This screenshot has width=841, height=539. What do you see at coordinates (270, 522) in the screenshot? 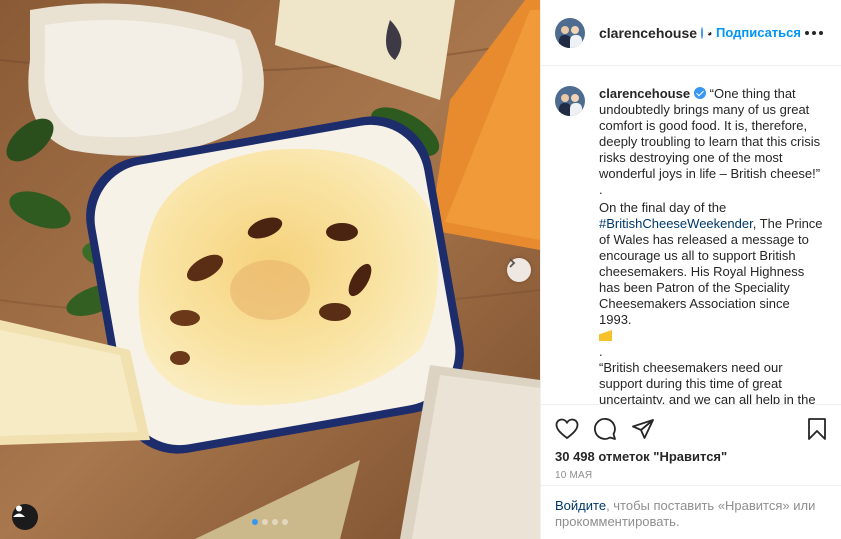
I see `carousel-indicator` at bounding box center [270, 522].